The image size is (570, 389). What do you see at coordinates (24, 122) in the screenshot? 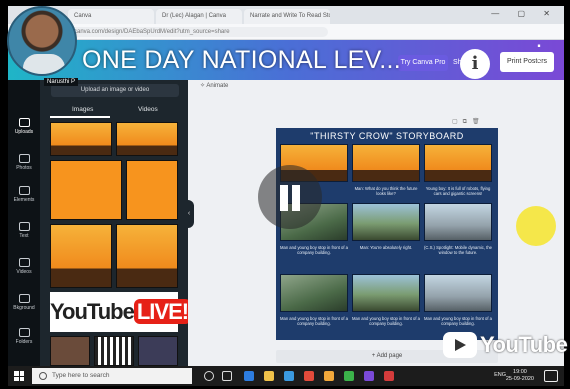
I see `cloud-upload-icon` at bounding box center [24, 122].